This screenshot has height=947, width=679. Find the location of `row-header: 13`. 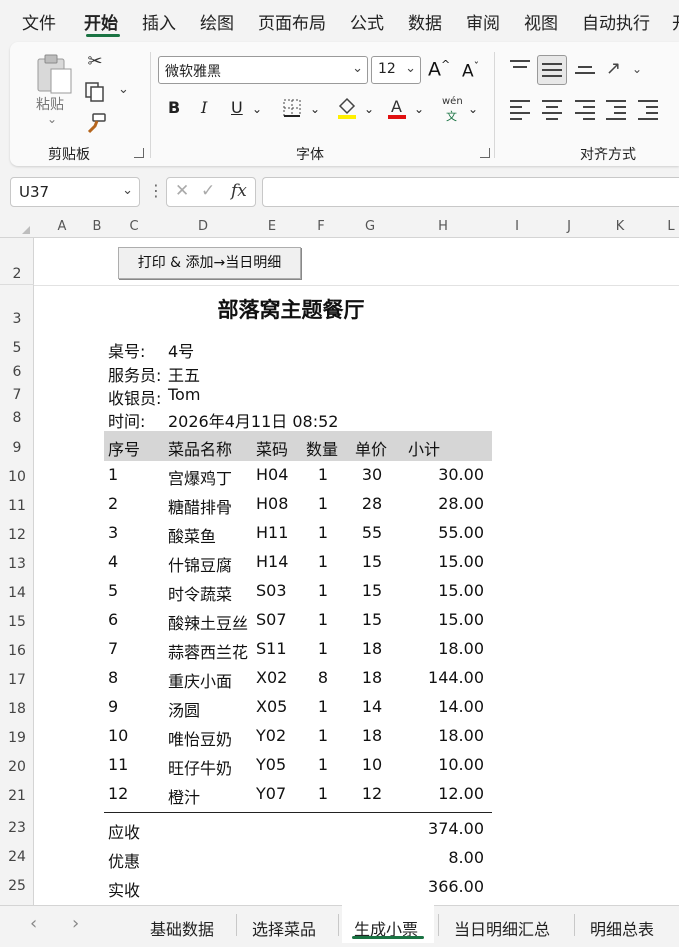

row-header: 13 is located at coordinates (17, 564).